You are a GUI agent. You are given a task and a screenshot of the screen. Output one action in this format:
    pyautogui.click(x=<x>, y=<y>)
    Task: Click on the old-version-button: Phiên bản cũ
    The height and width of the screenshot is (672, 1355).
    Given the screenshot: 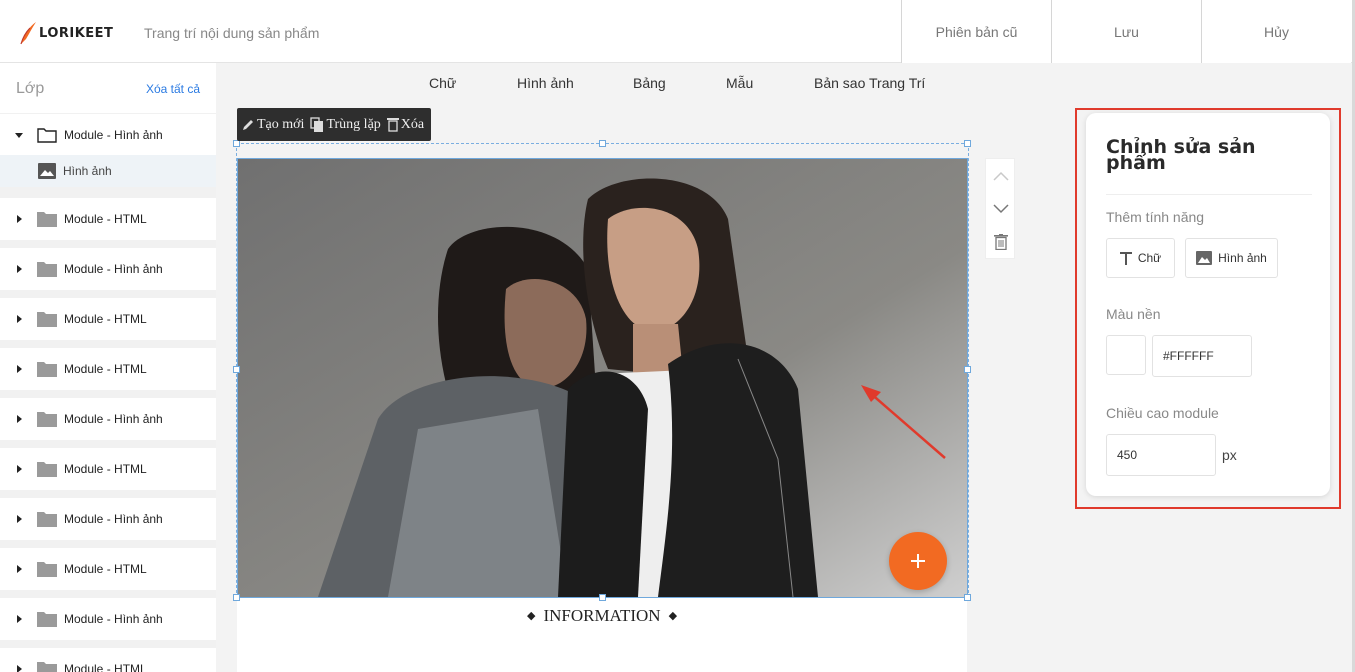 What is the action you would take?
    pyautogui.click(x=976, y=31)
    